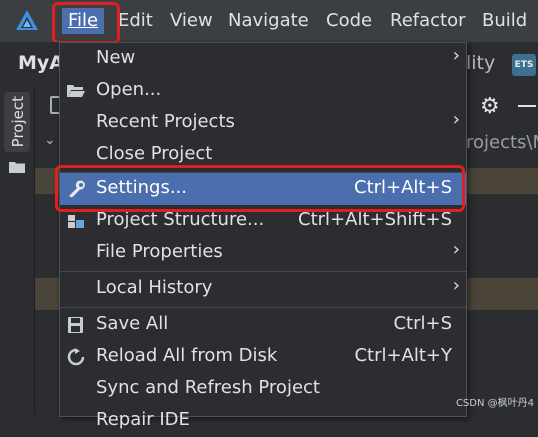 This screenshot has height=437, width=538. I want to click on tab-project-label: Project, so click(18, 122).